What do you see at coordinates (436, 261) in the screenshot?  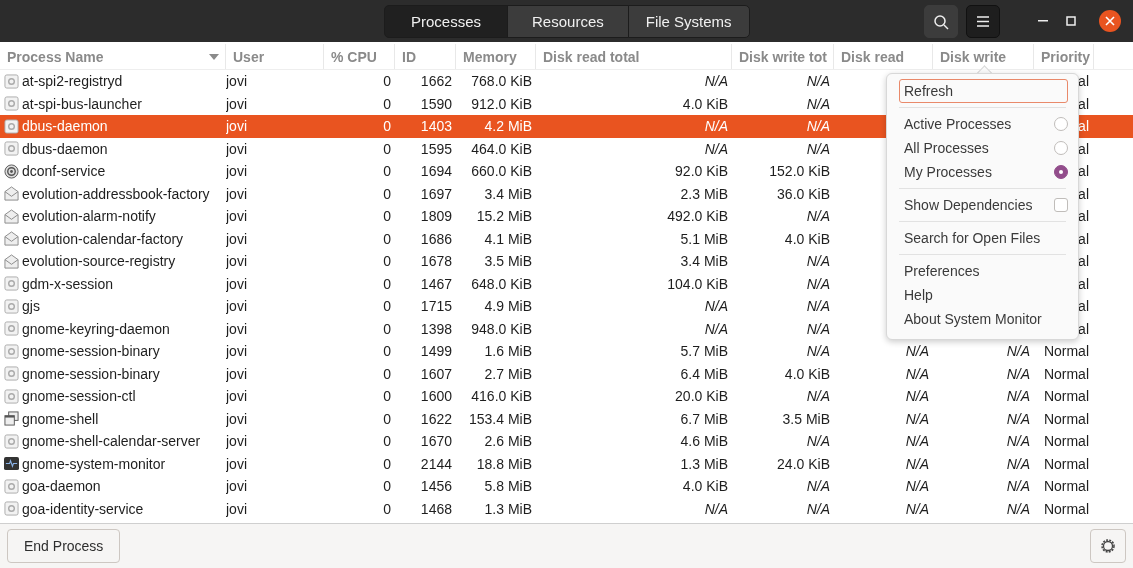 I see `table-cell: 1678` at bounding box center [436, 261].